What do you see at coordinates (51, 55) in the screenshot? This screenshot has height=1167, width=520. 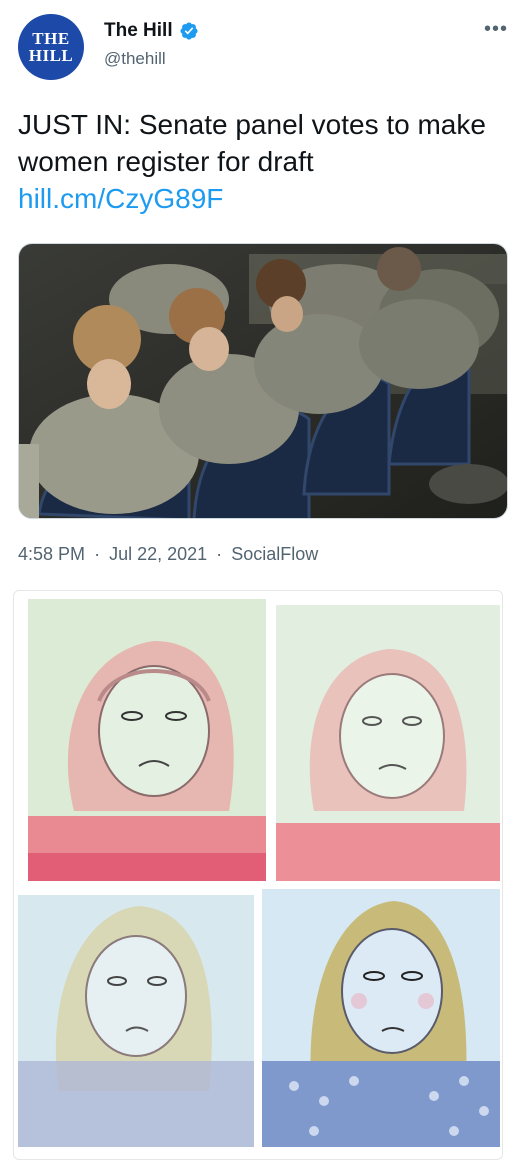 I see `avatar-text-line2: HILL` at bounding box center [51, 55].